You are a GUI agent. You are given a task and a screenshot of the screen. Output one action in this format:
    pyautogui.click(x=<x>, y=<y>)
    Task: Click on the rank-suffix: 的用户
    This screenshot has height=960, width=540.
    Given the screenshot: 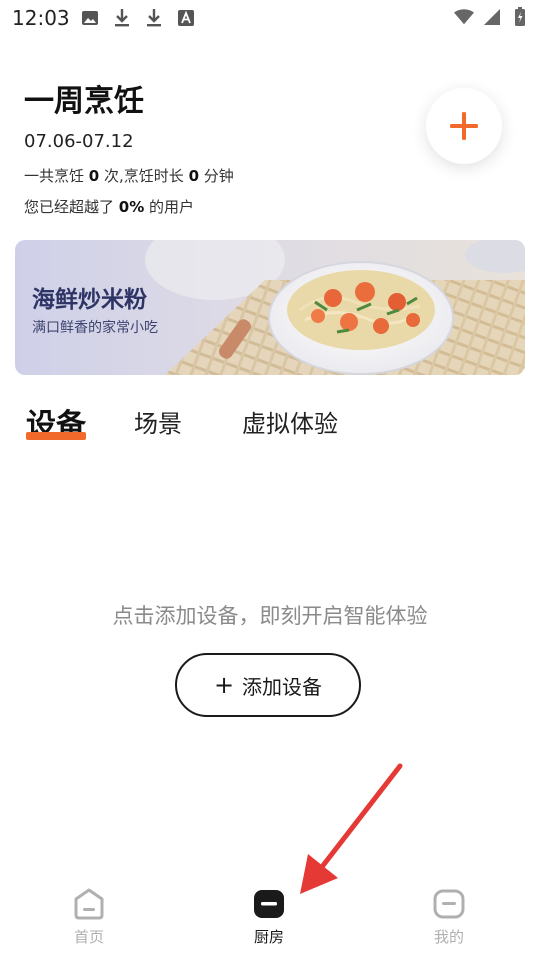 What is the action you would take?
    pyautogui.click(x=172, y=207)
    